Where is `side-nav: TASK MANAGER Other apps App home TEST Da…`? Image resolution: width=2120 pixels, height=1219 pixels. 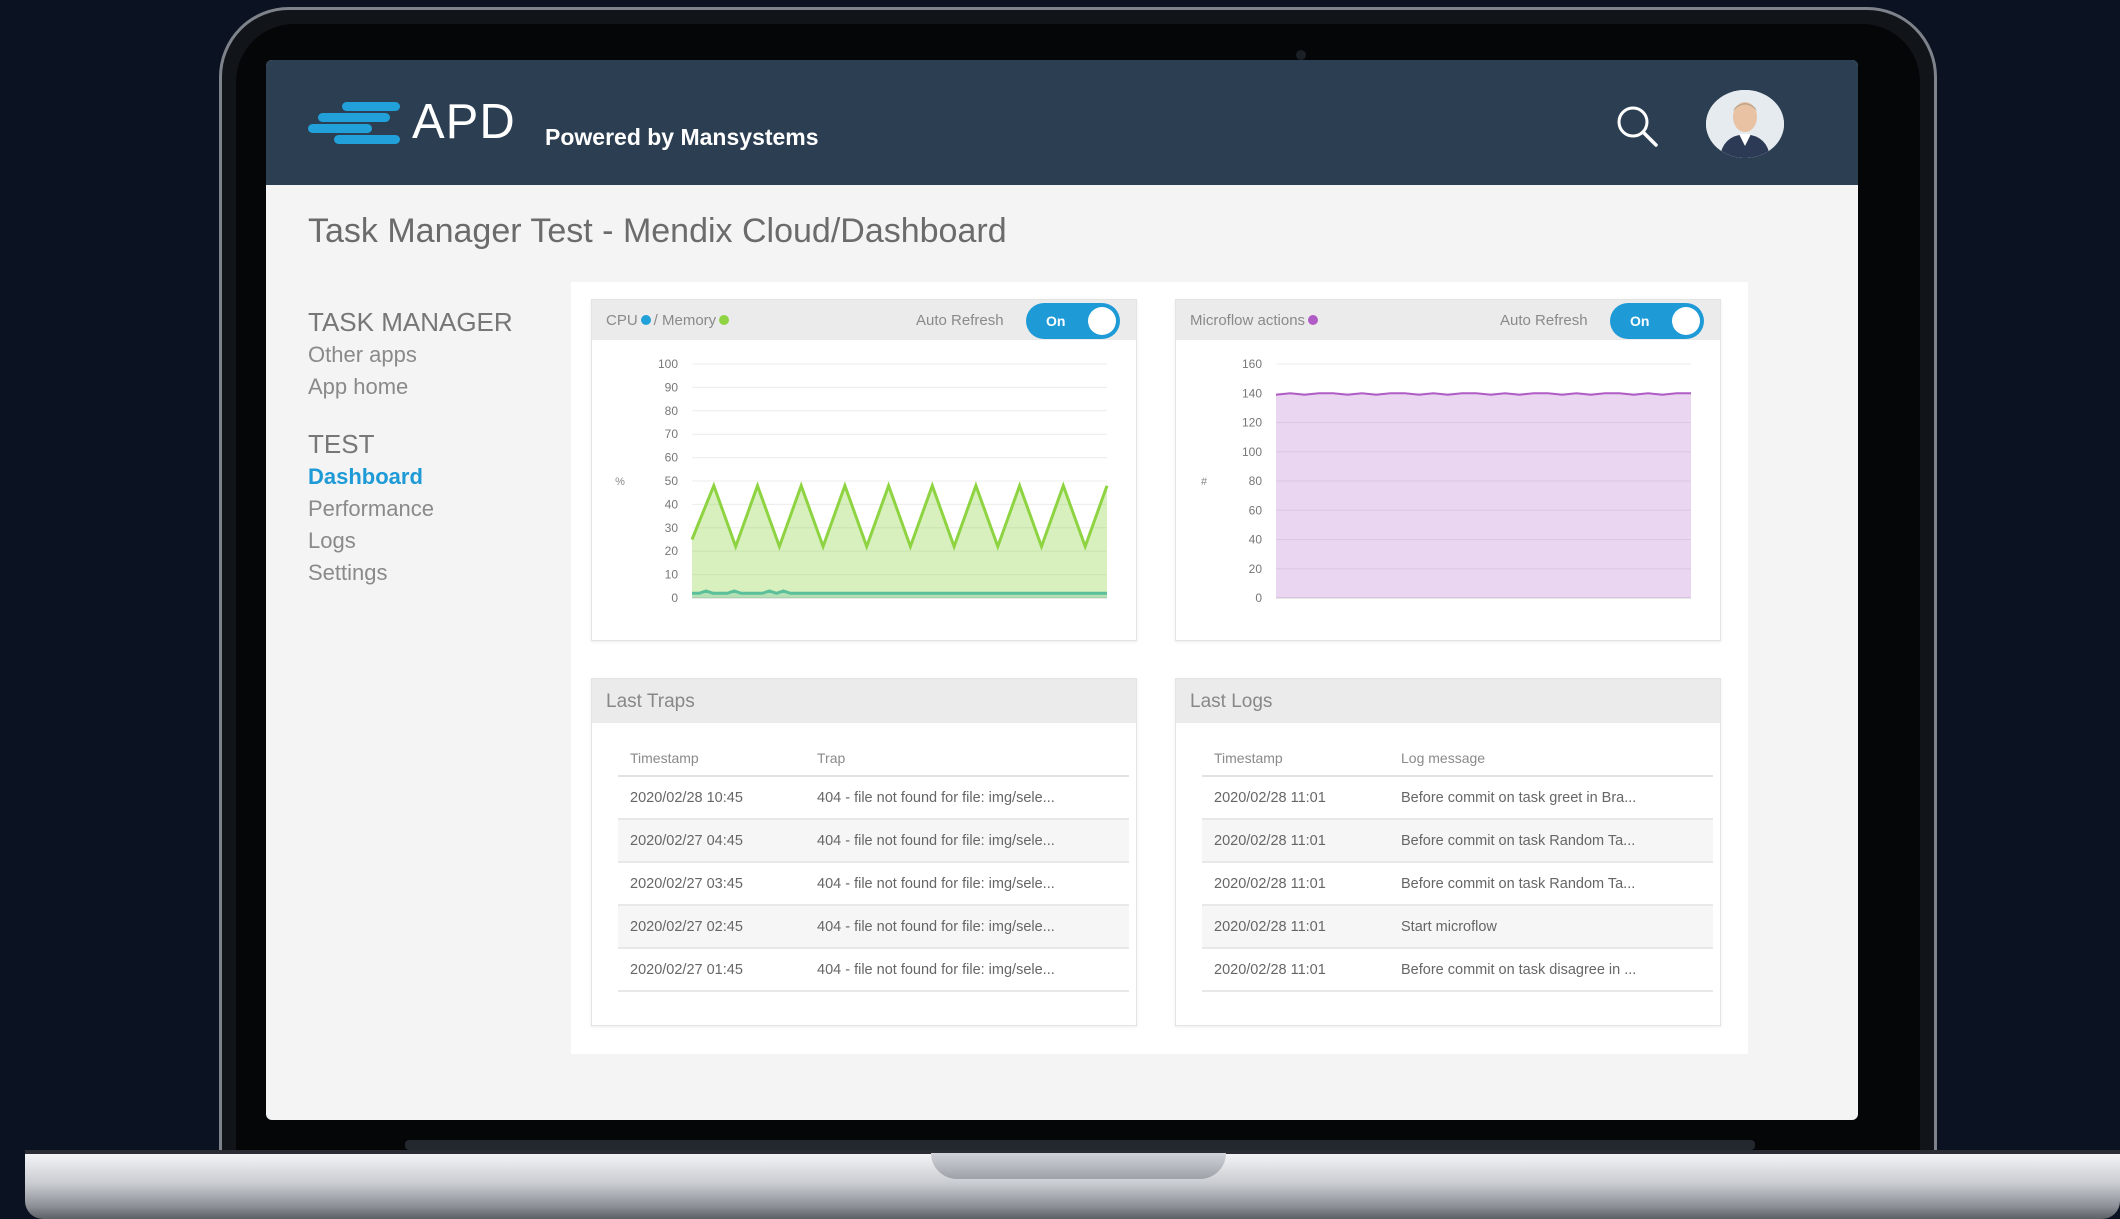
side-nav: TASK MANAGER Other apps App home TEST Da… is located at coordinates (410, 447).